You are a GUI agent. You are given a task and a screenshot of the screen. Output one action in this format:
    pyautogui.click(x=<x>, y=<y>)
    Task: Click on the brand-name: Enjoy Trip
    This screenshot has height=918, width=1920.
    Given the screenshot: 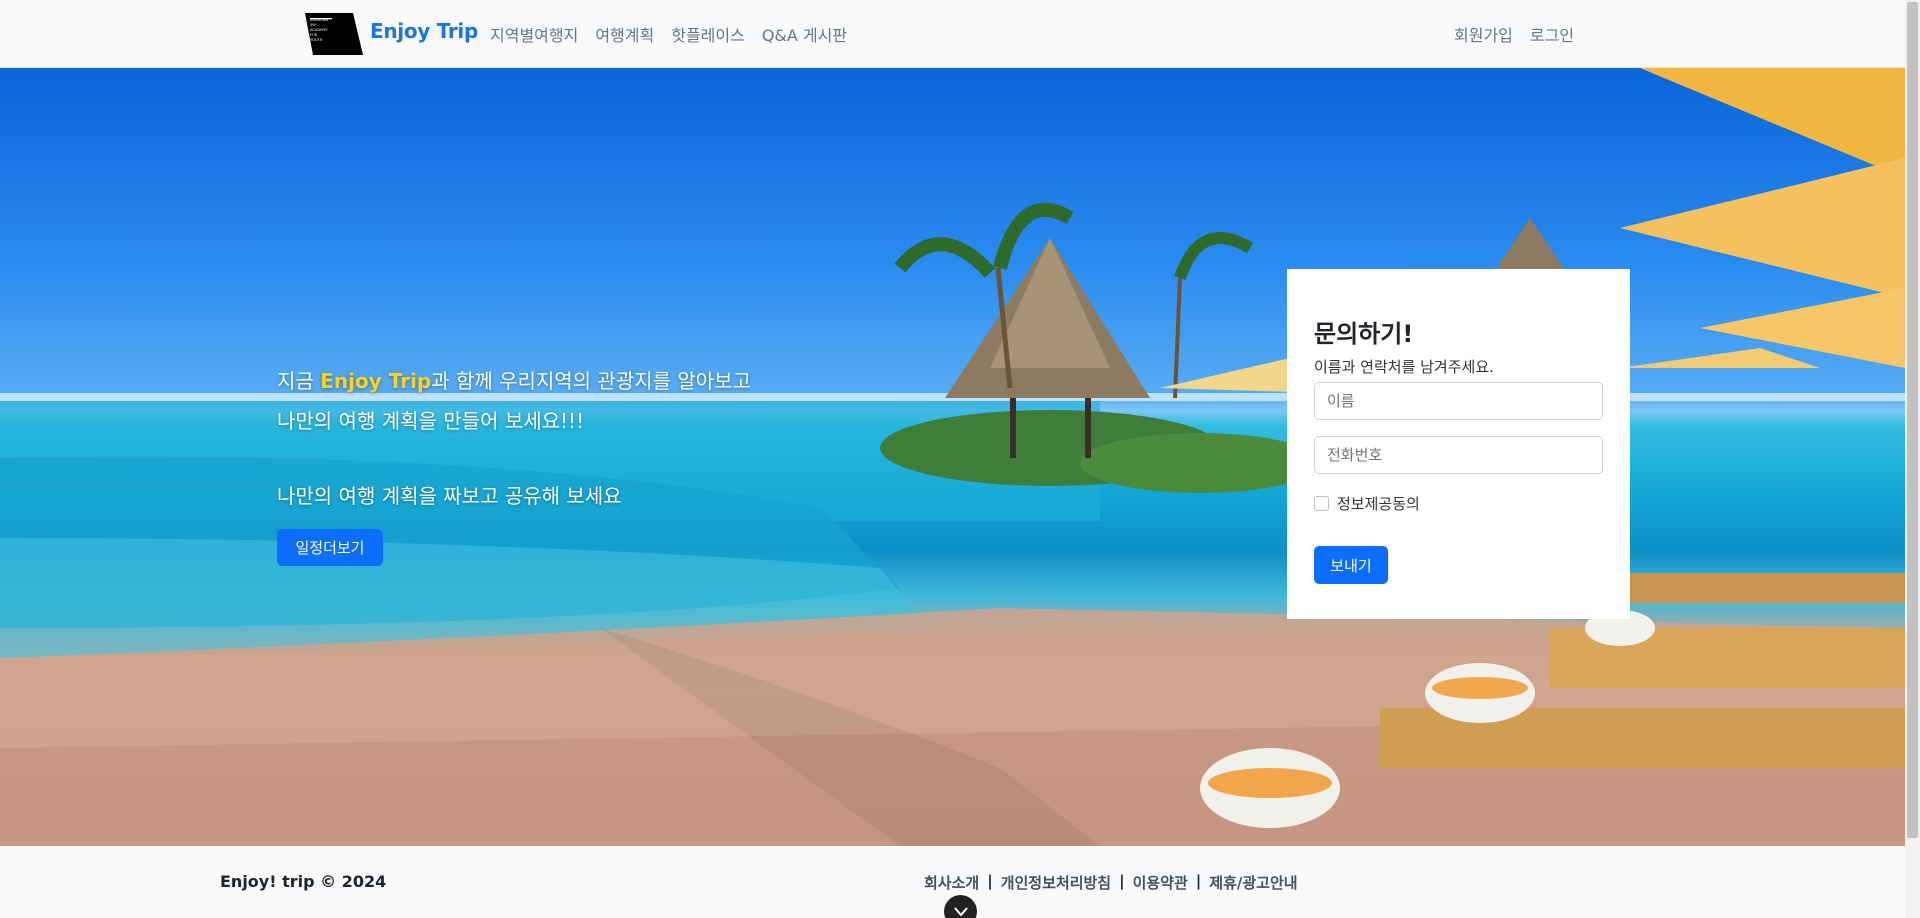 What is the action you would take?
    pyautogui.click(x=424, y=31)
    